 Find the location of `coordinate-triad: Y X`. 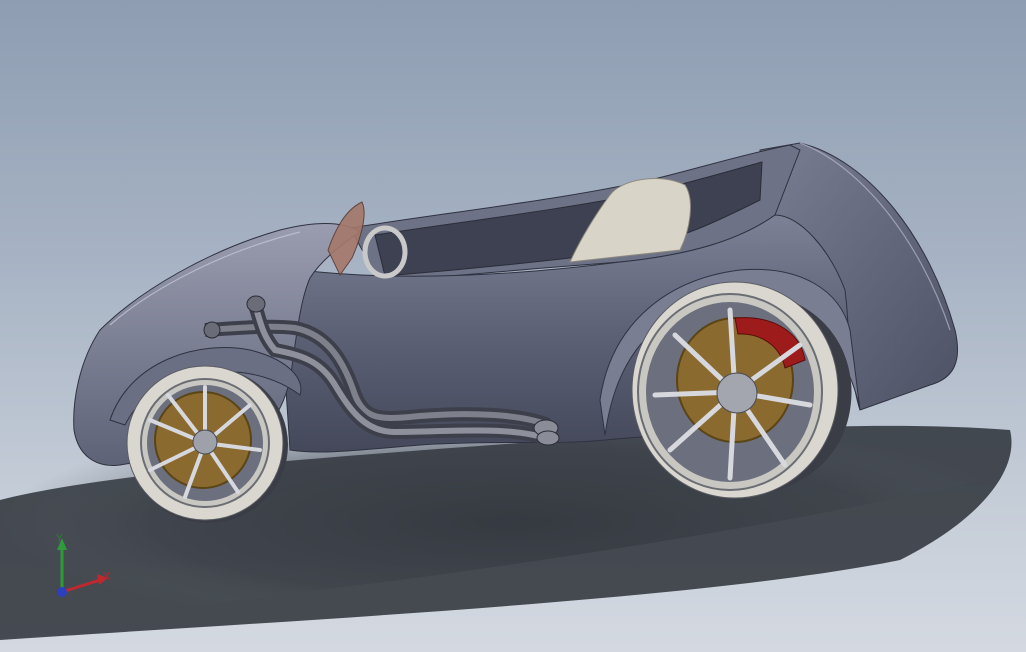

coordinate-triad: Y X is located at coordinates (83, 564).